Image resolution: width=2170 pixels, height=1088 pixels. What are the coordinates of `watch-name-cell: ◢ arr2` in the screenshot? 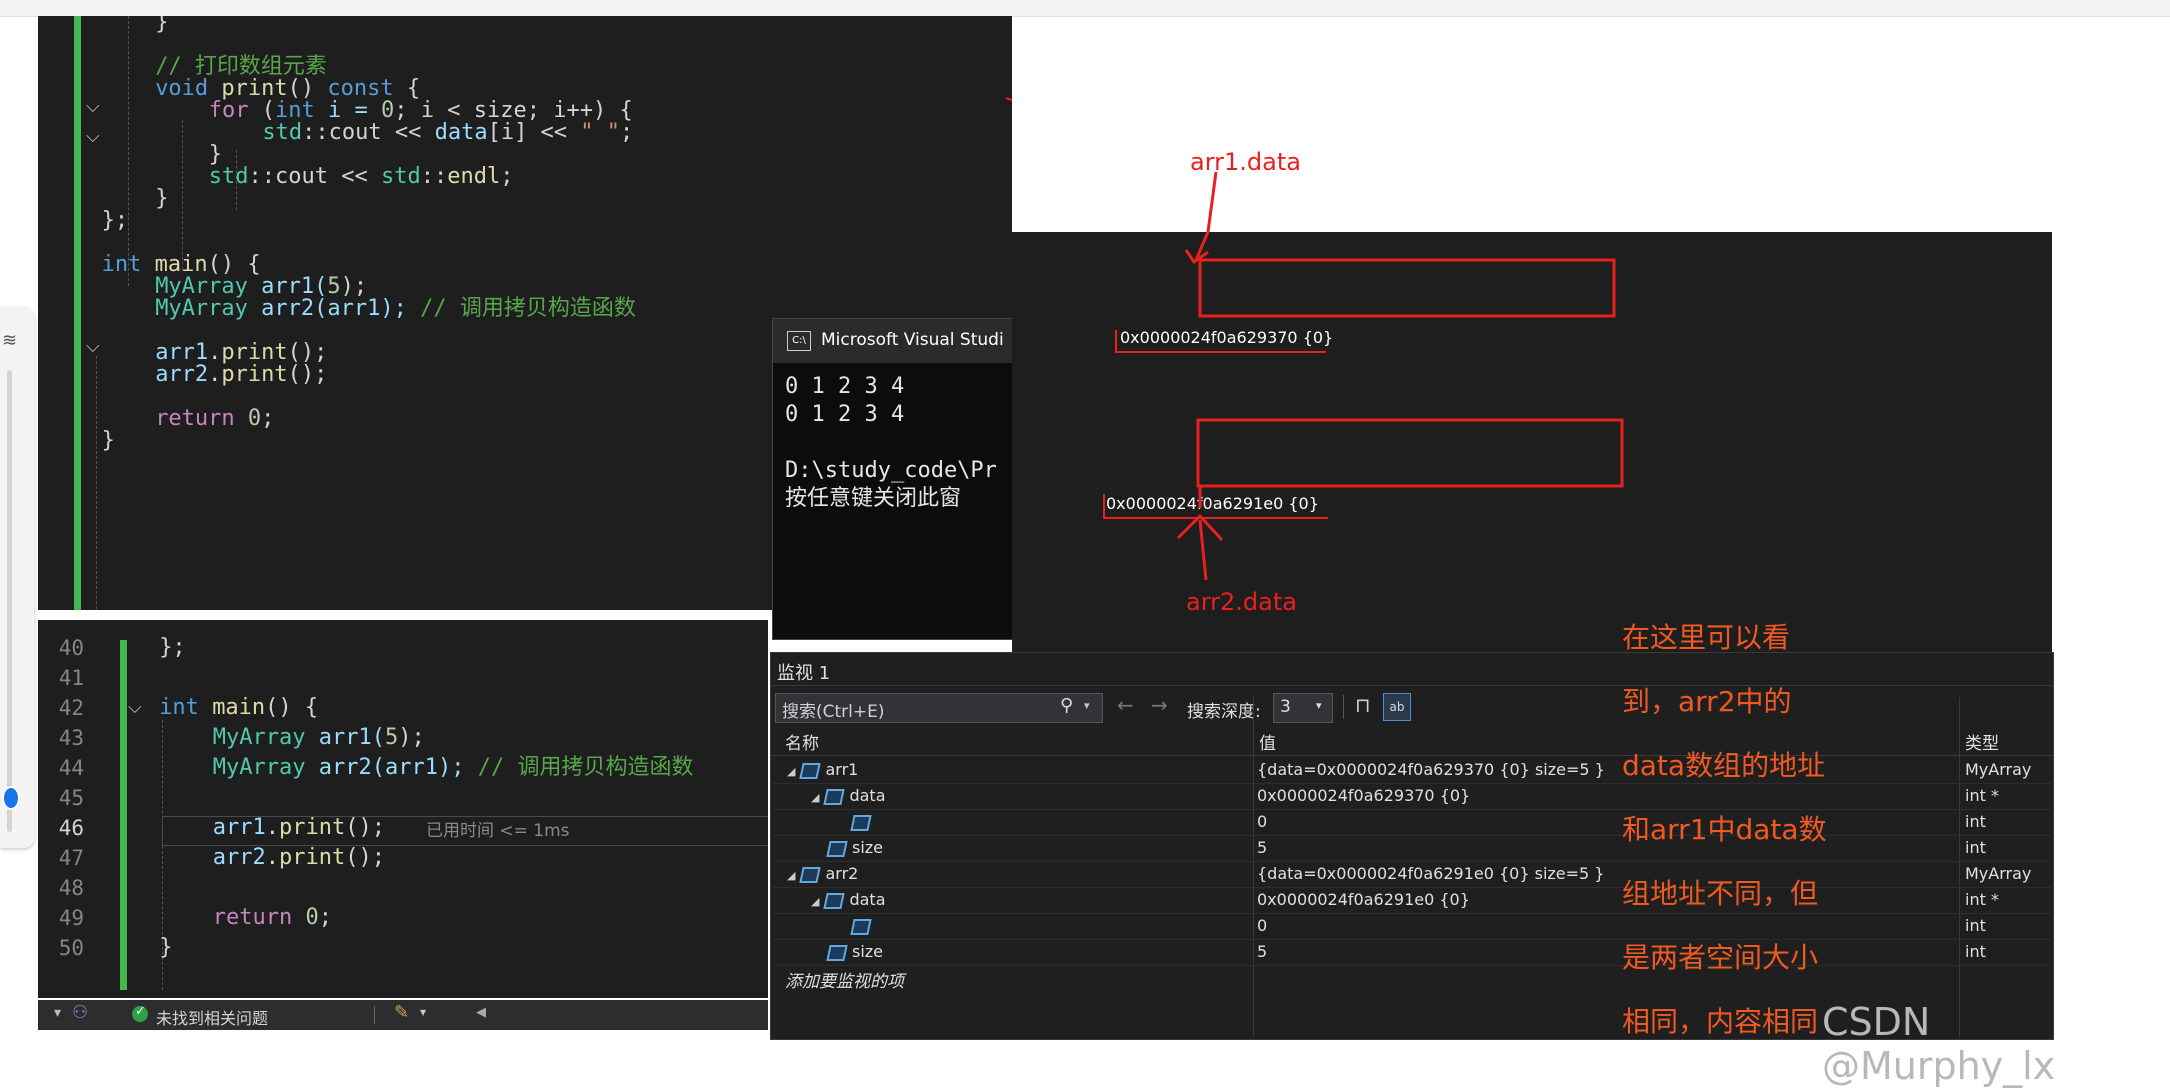 It's located at (1007, 874).